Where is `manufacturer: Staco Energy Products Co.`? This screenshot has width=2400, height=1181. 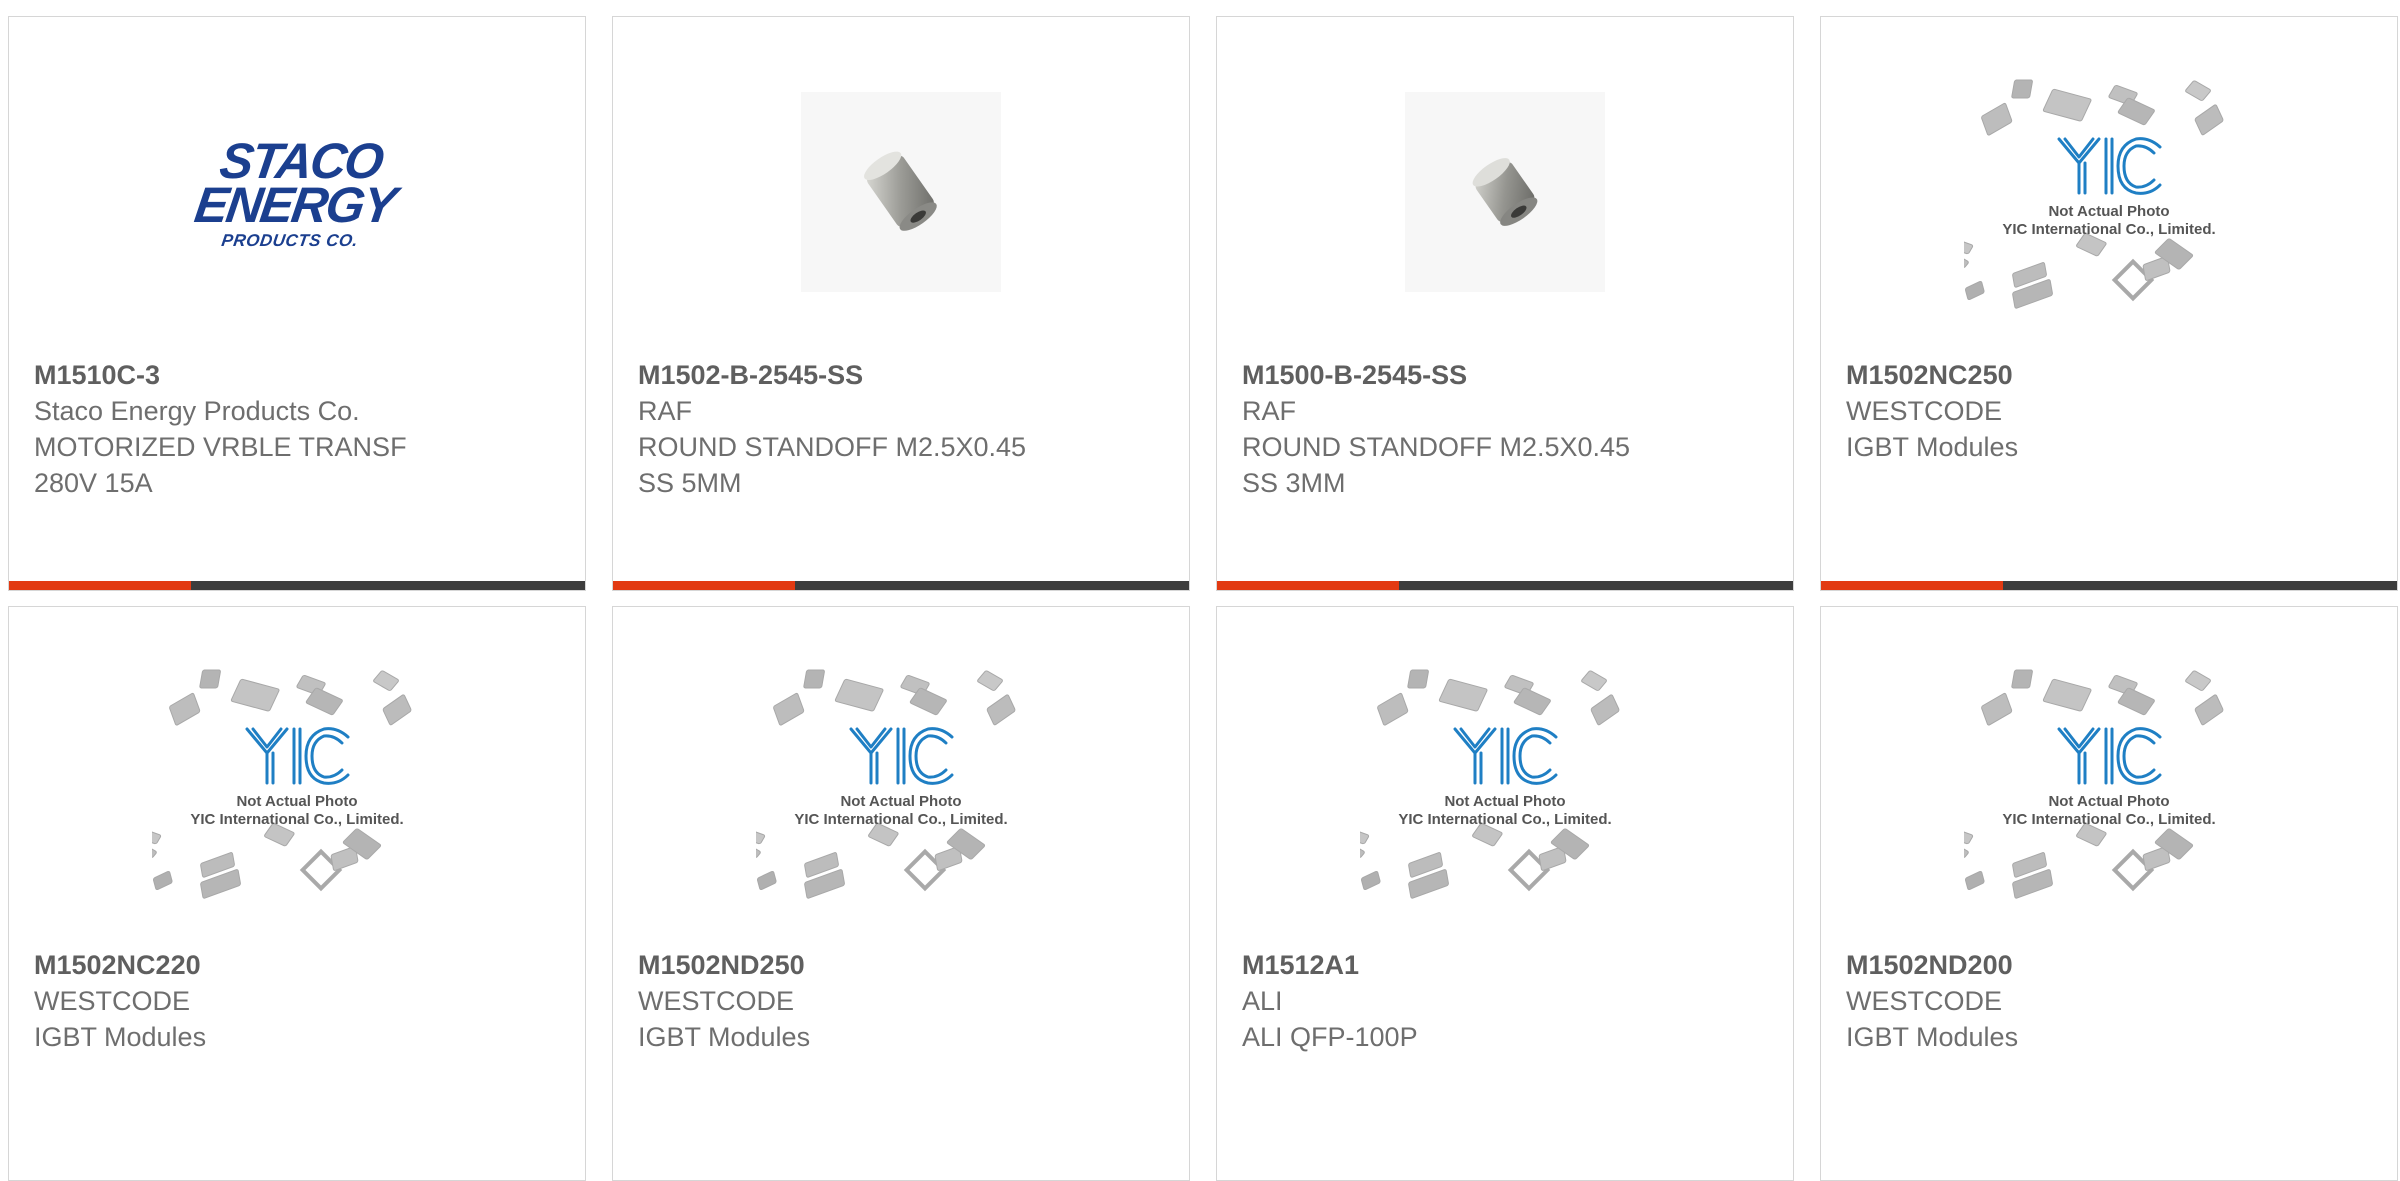
manufacturer: Staco Energy Products Co. is located at coordinates (197, 411).